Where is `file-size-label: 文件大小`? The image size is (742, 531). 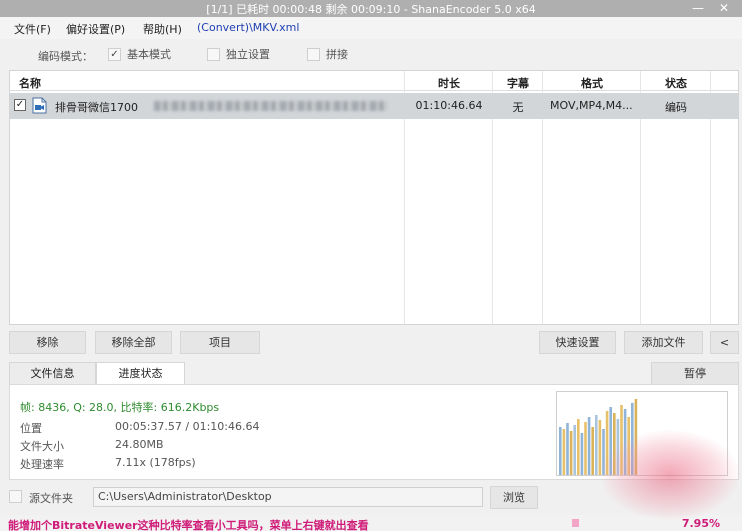
file-size-label: 文件大小 is located at coordinates (42, 446).